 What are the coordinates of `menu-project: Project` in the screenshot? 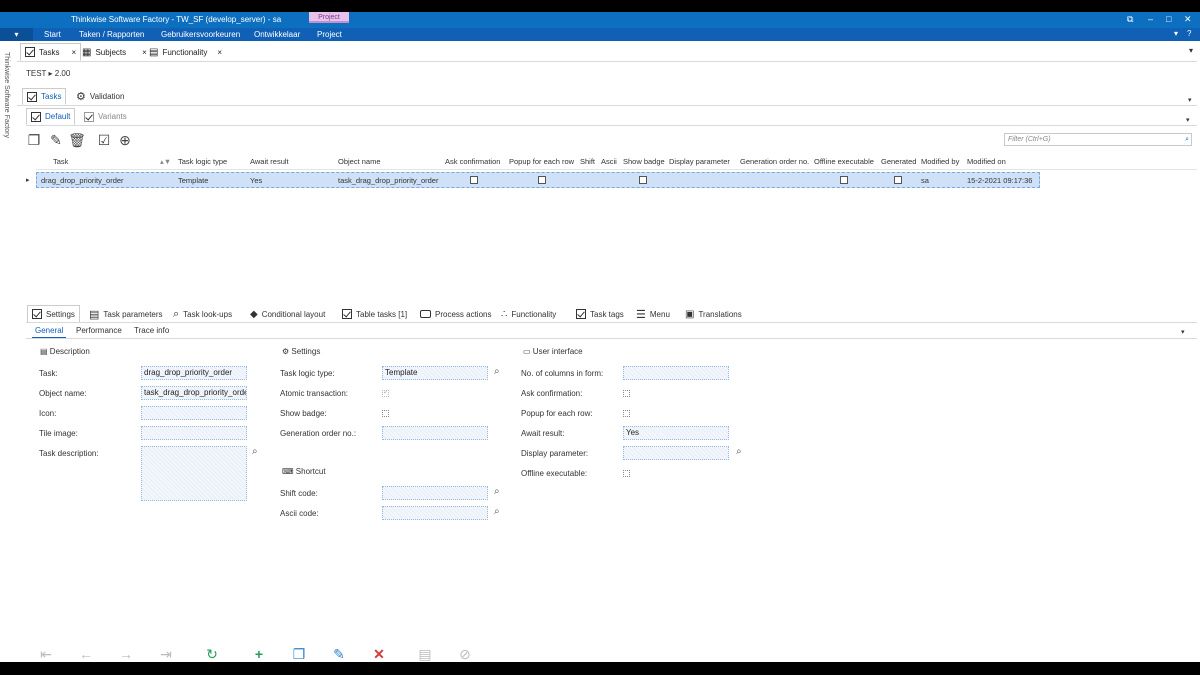 It's located at (329, 34).